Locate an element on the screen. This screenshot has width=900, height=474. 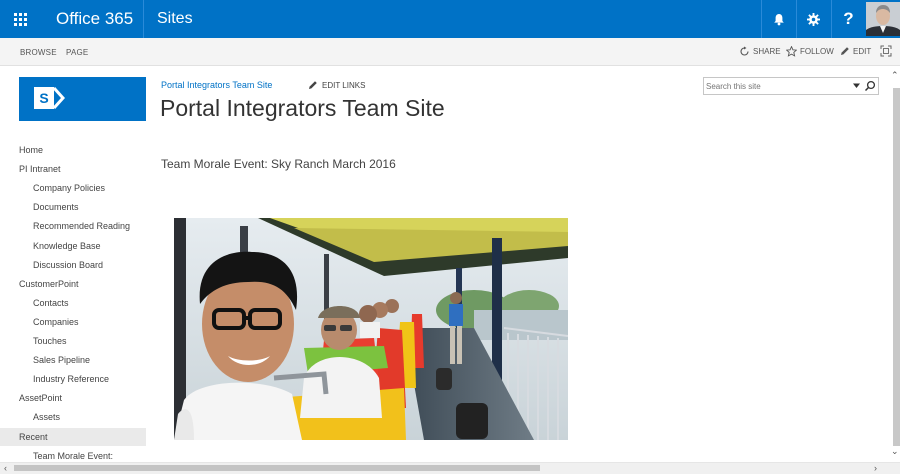
user-photo is located at coordinates (883, 19).